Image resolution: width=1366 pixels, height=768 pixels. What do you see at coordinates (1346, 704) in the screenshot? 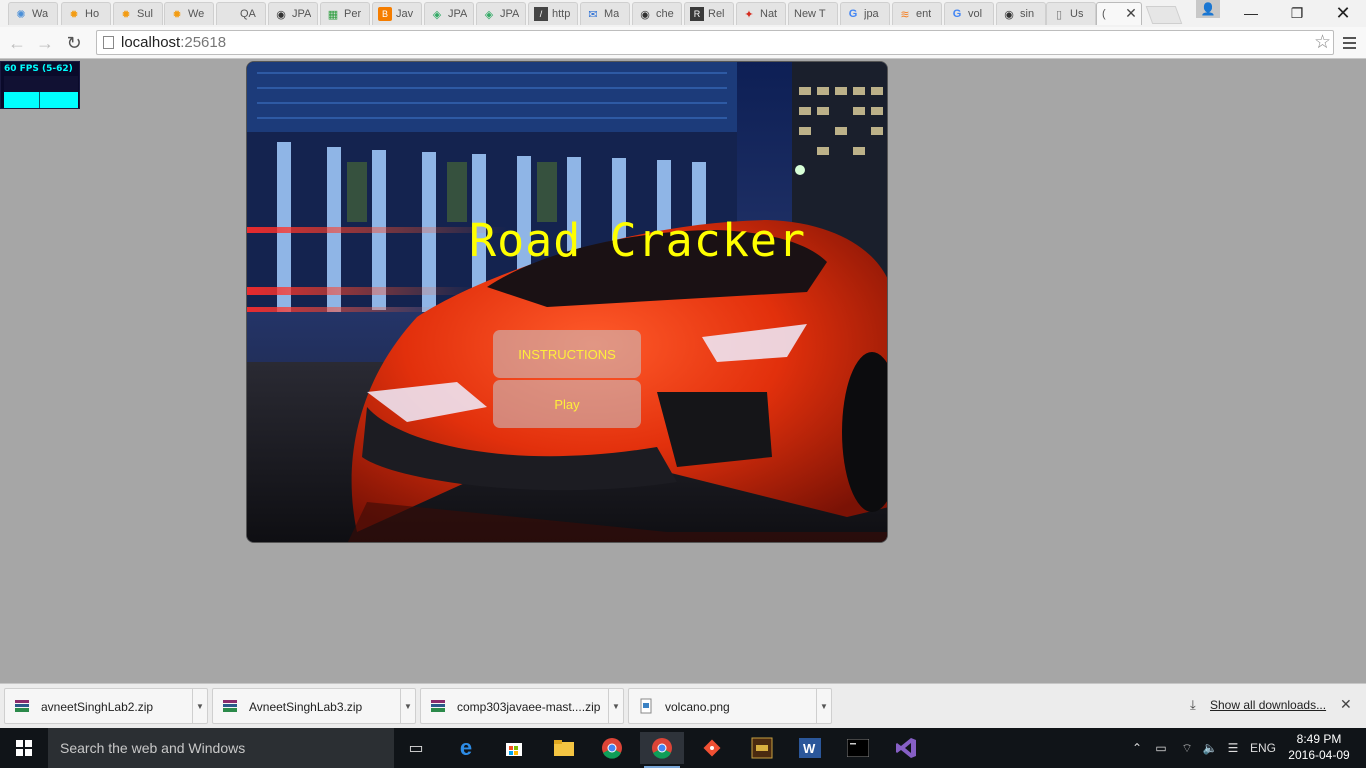
I see `close-shelf-icon: ✕` at bounding box center [1346, 704].